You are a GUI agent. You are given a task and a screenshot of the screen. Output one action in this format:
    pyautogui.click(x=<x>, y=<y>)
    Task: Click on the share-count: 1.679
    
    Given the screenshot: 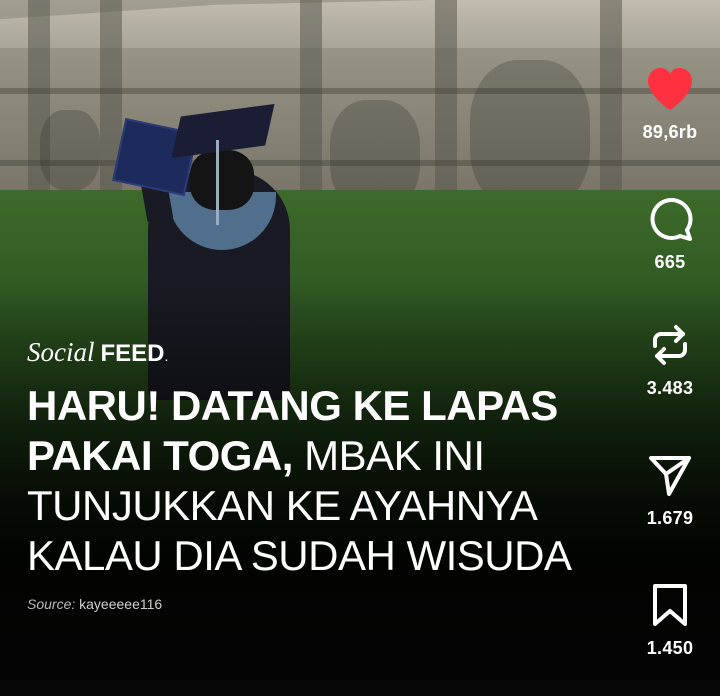 What is the action you would take?
    pyautogui.click(x=670, y=518)
    